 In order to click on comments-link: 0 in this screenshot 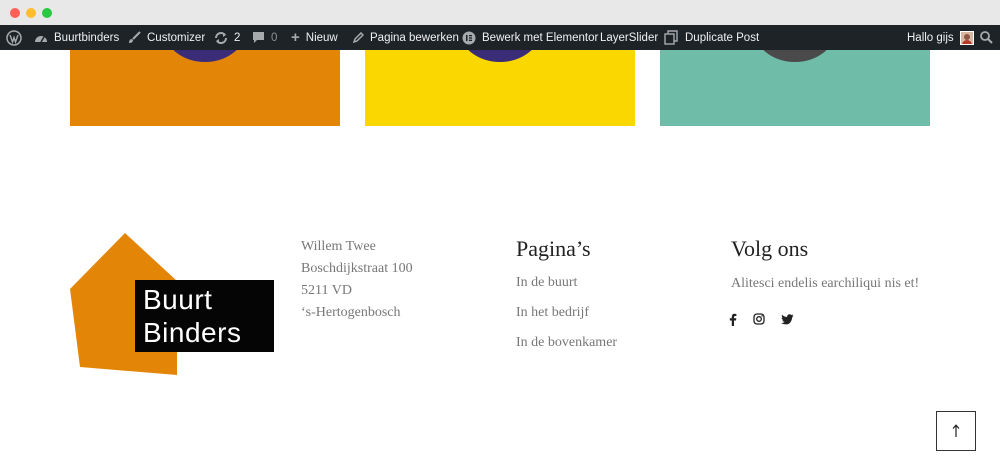, I will do `click(264, 37)`.